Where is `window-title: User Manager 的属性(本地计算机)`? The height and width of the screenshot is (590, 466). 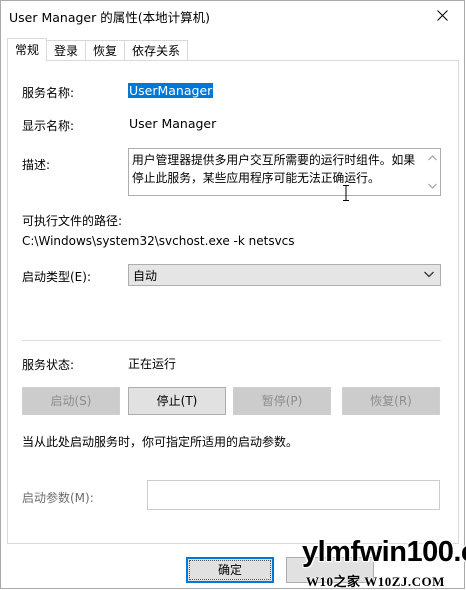 window-title: User Manager 的属性(本地计算机) is located at coordinates (109, 17).